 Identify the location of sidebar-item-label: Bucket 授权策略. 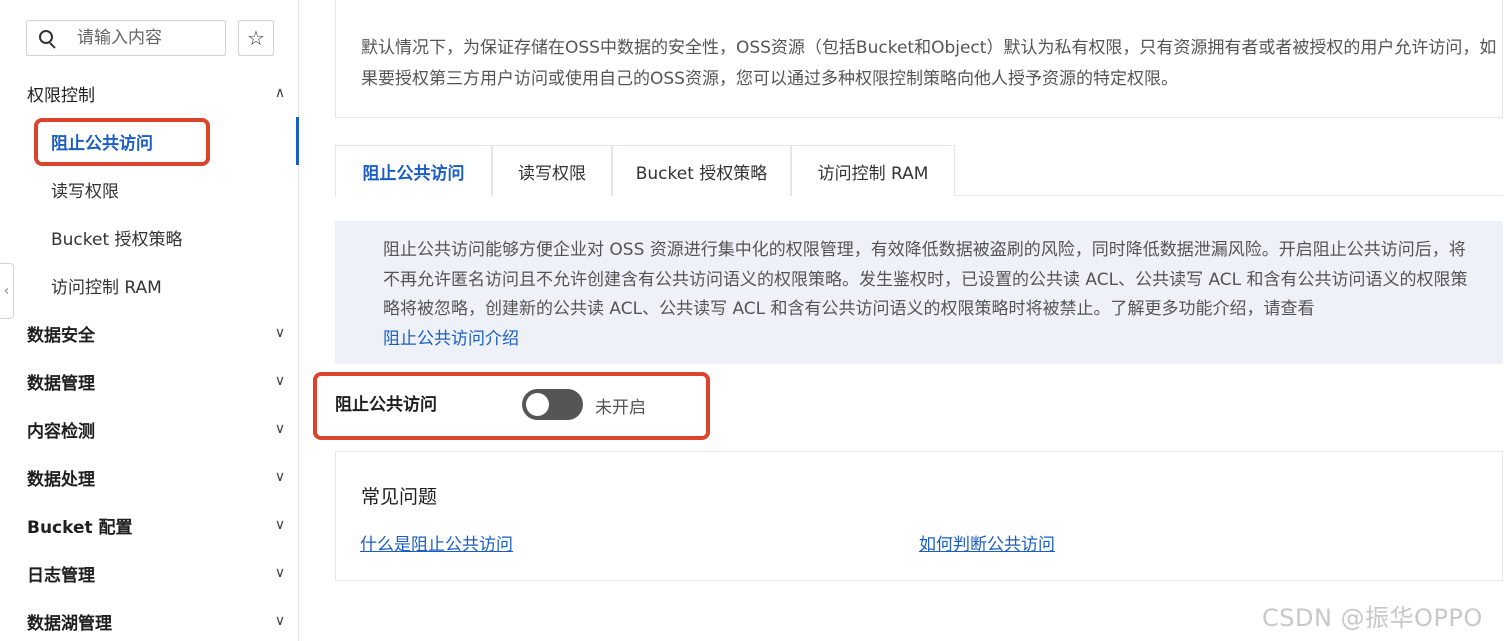
(117, 239).